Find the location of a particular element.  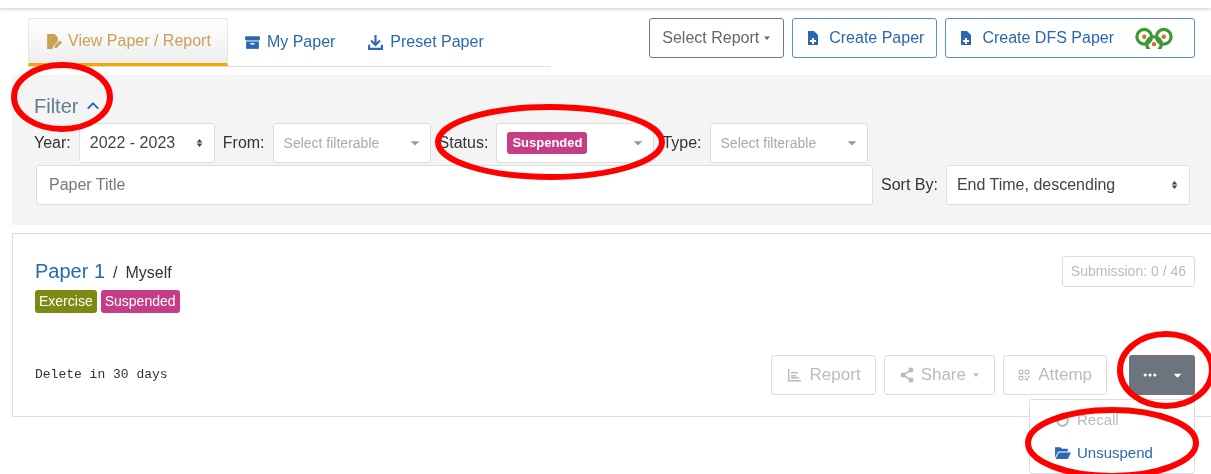

sort-select: End Time, descending is located at coordinates (1067, 185).